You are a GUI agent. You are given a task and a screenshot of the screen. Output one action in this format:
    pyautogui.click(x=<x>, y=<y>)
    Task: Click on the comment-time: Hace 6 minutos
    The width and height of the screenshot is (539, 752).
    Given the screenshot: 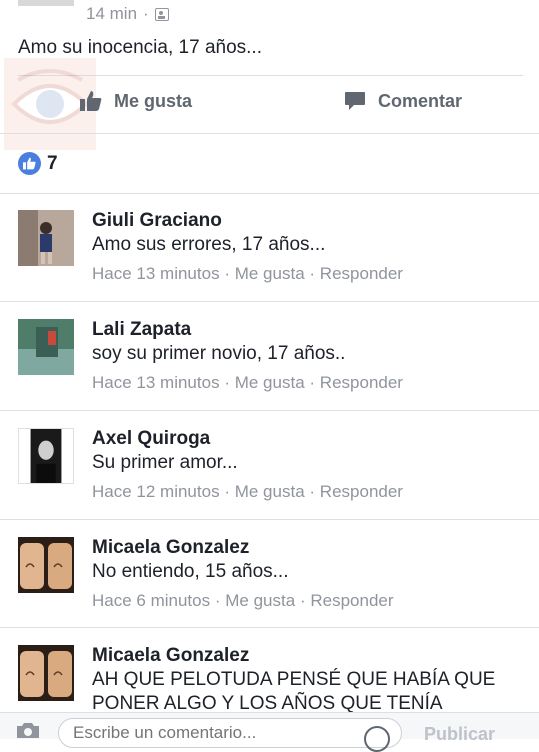 What is the action you would take?
    pyautogui.click(x=151, y=600)
    